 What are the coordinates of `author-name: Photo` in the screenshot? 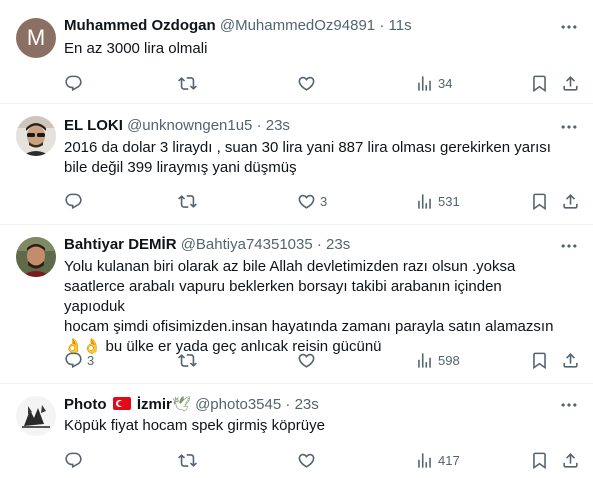 It's located at (85, 404).